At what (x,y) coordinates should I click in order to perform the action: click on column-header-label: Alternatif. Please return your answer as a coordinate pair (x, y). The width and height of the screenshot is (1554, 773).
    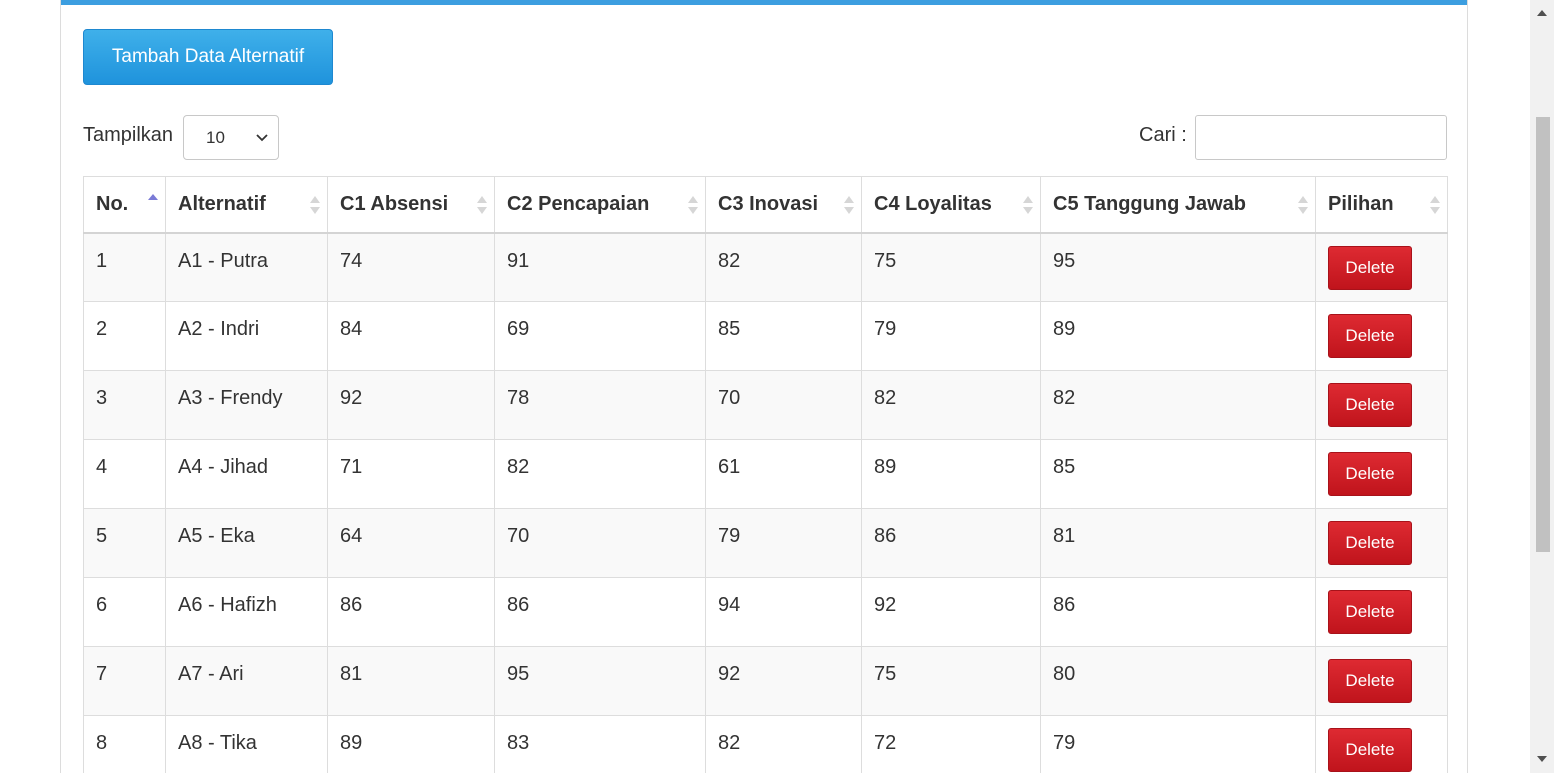
    Looking at the image, I should click on (222, 203).